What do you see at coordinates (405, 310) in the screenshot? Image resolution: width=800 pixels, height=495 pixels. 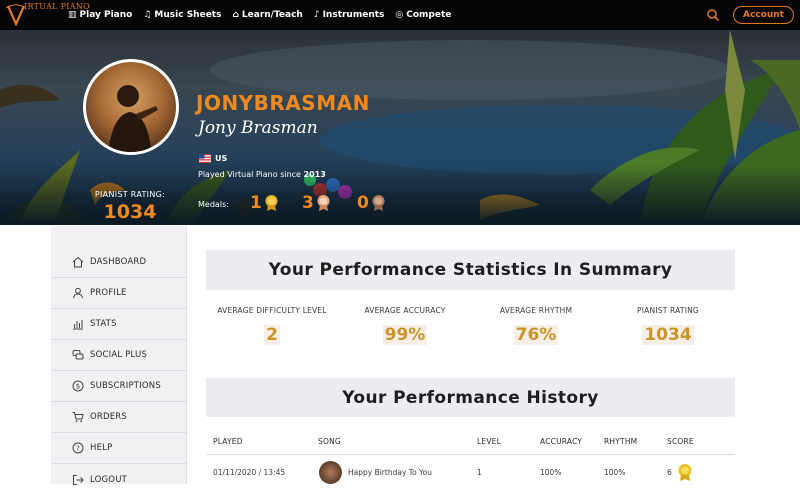 I see `stat-label: AVERAGE ACCURACY` at bounding box center [405, 310].